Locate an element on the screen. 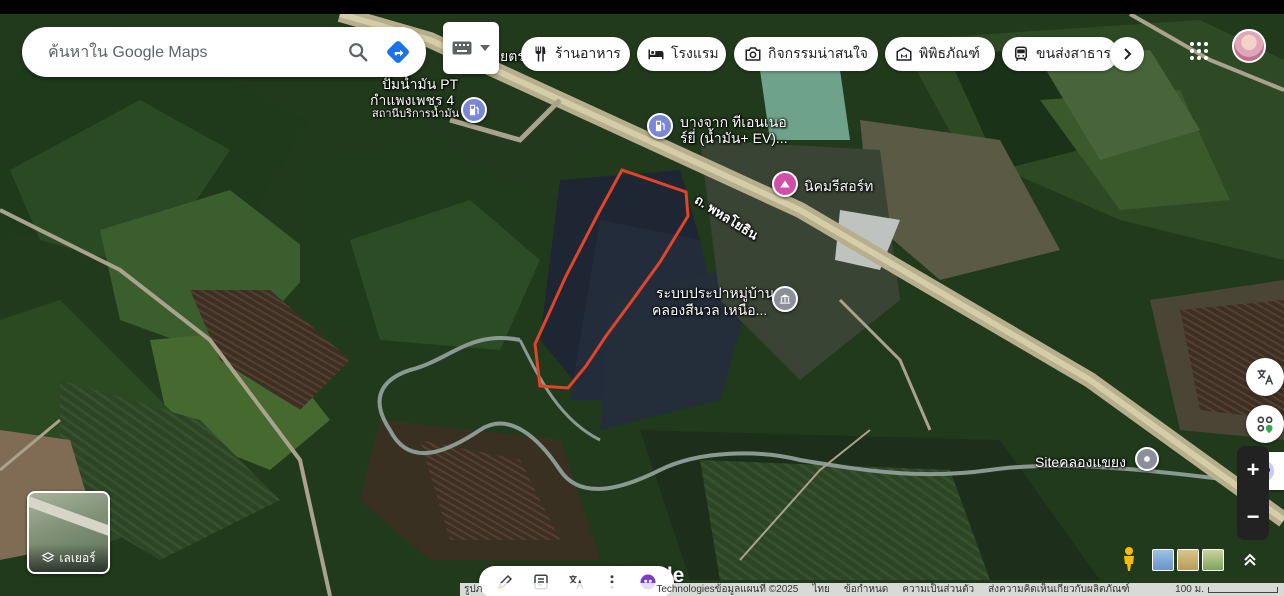  search-button is located at coordinates (358, 52).